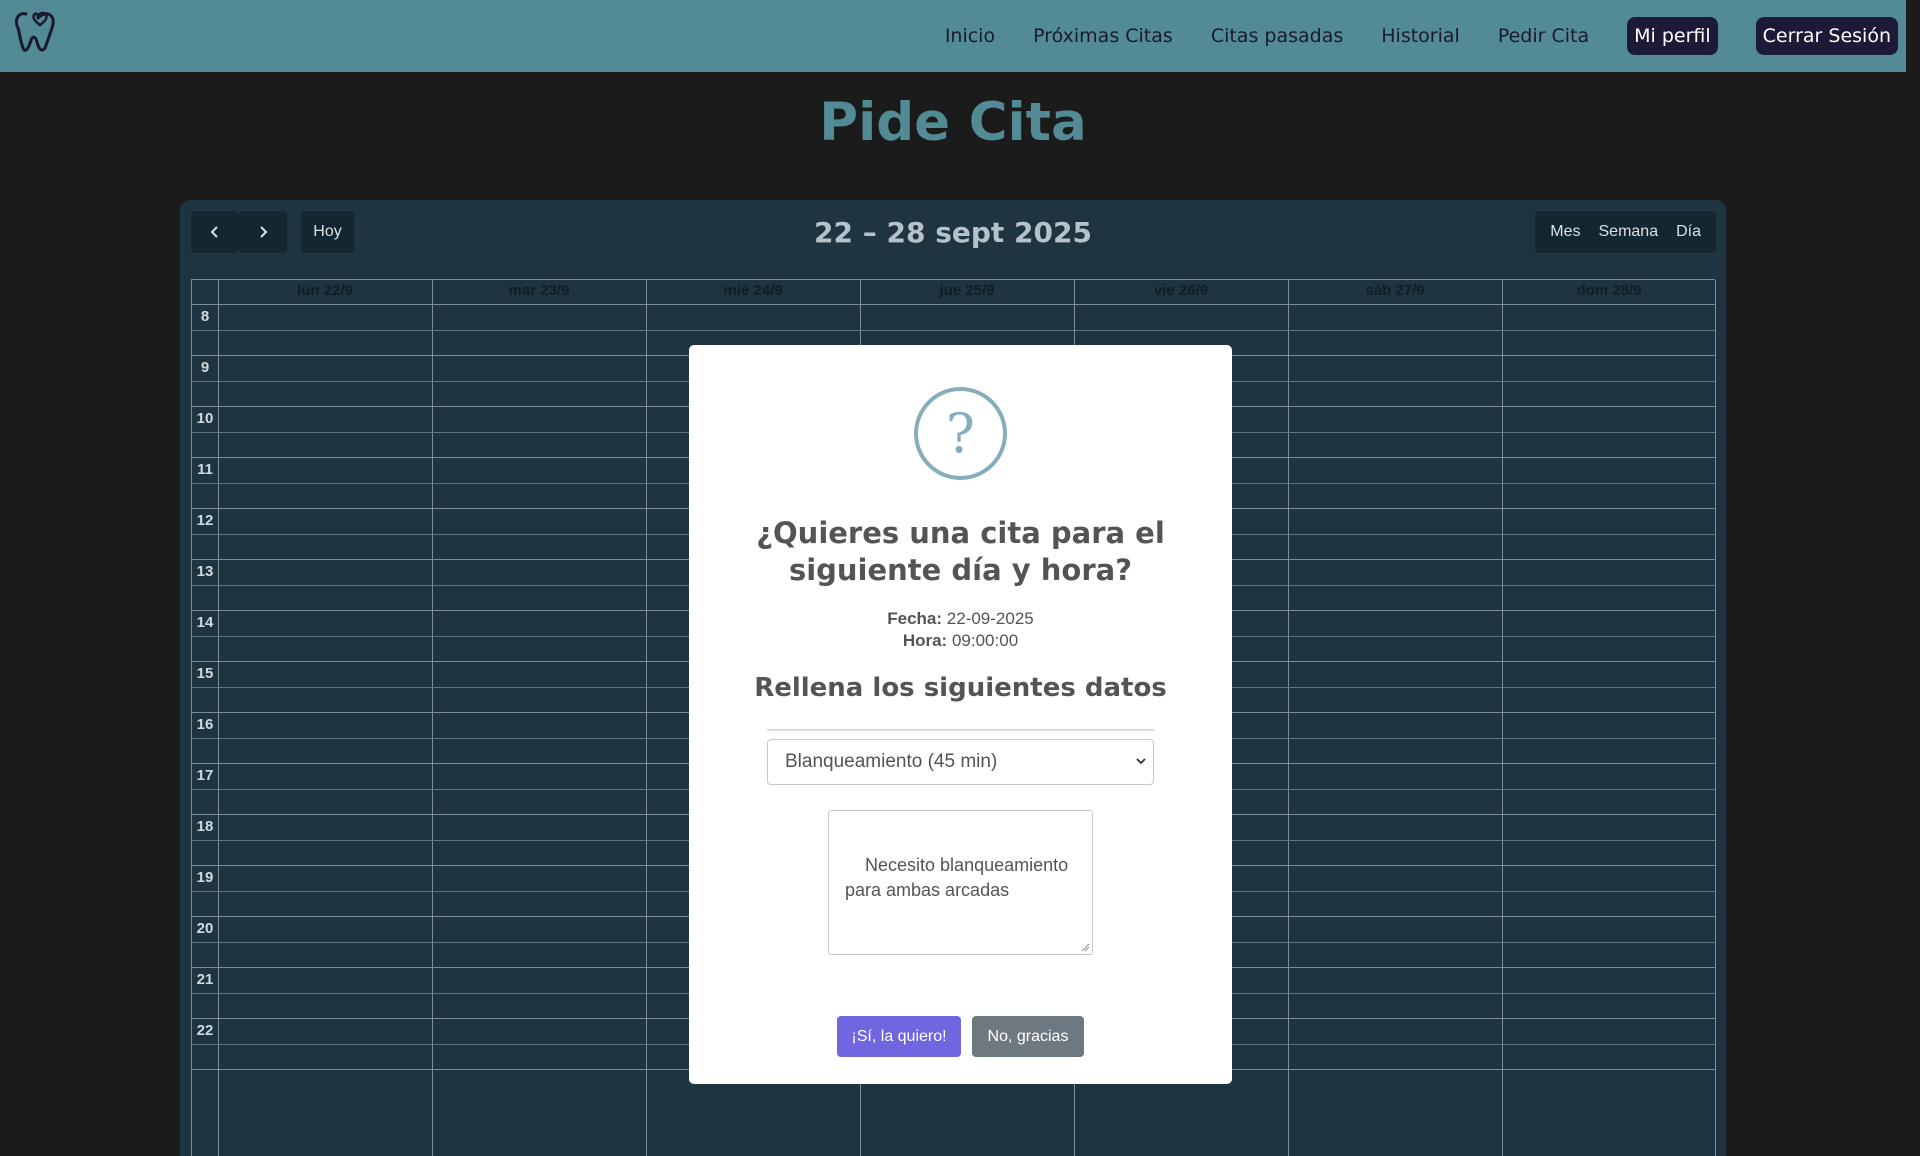 This screenshot has height=1156, width=1920. I want to click on tooth-heart-logo-icon, so click(36, 32).